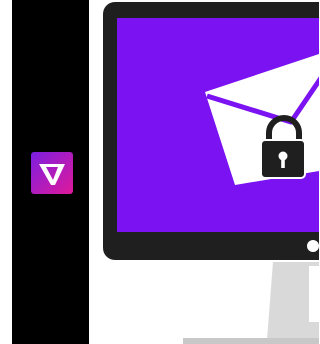 The width and height of the screenshot is (320, 344). Describe the element at coordinates (313, 246) in the screenshot. I see `power-led-icon` at that location.